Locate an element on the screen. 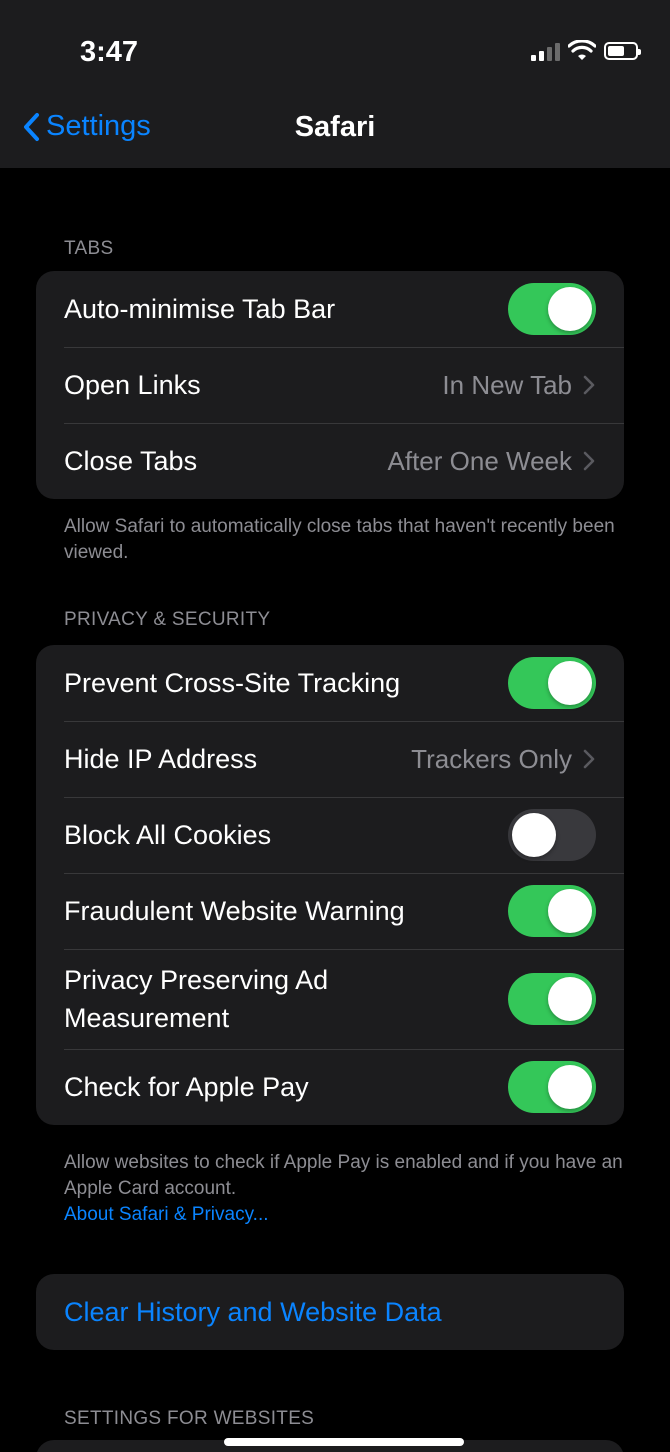 The image size is (670, 1452). row-label: Prevent Cross-Site Tracking is located at coordinates (232, 683).